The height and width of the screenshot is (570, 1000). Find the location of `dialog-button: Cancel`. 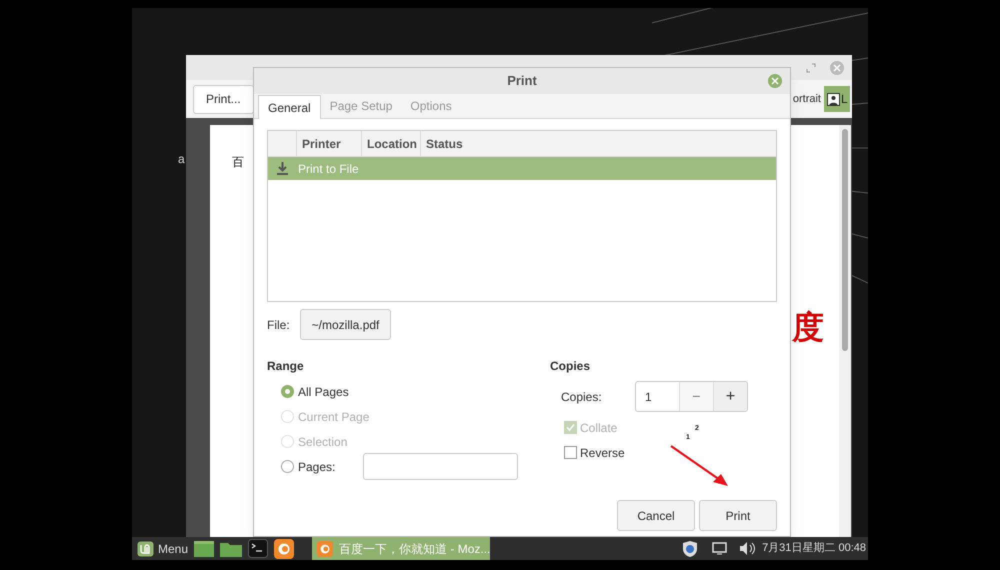

dialog-button: Cancel is located at coordinates (656, 515).